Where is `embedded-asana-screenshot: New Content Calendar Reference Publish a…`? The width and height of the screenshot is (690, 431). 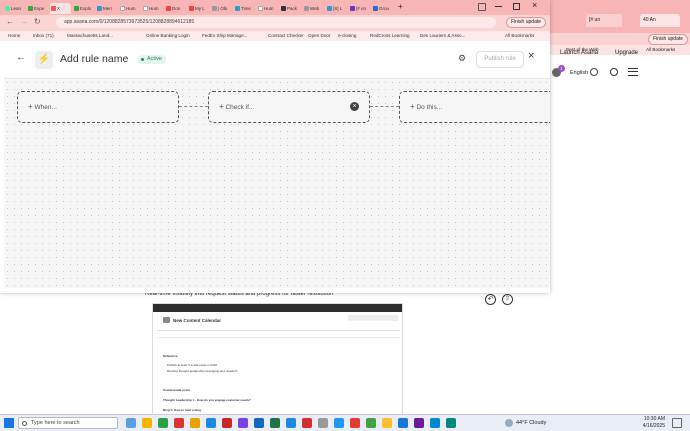
embedded-asana-screenshot: New Content Calendar Reference Publish a… is located at coordinates (277, 359).